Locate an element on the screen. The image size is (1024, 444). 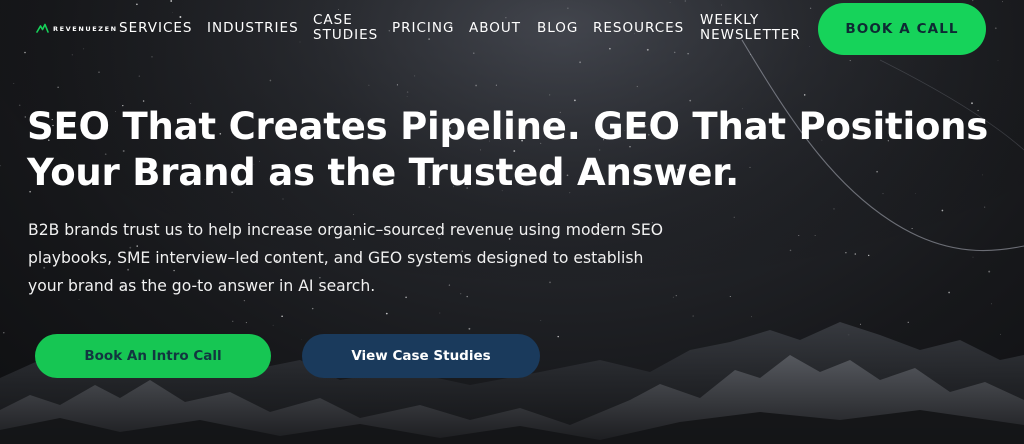
nav-item-industries: INDUSTRIES is located at coordinates (253, 28).